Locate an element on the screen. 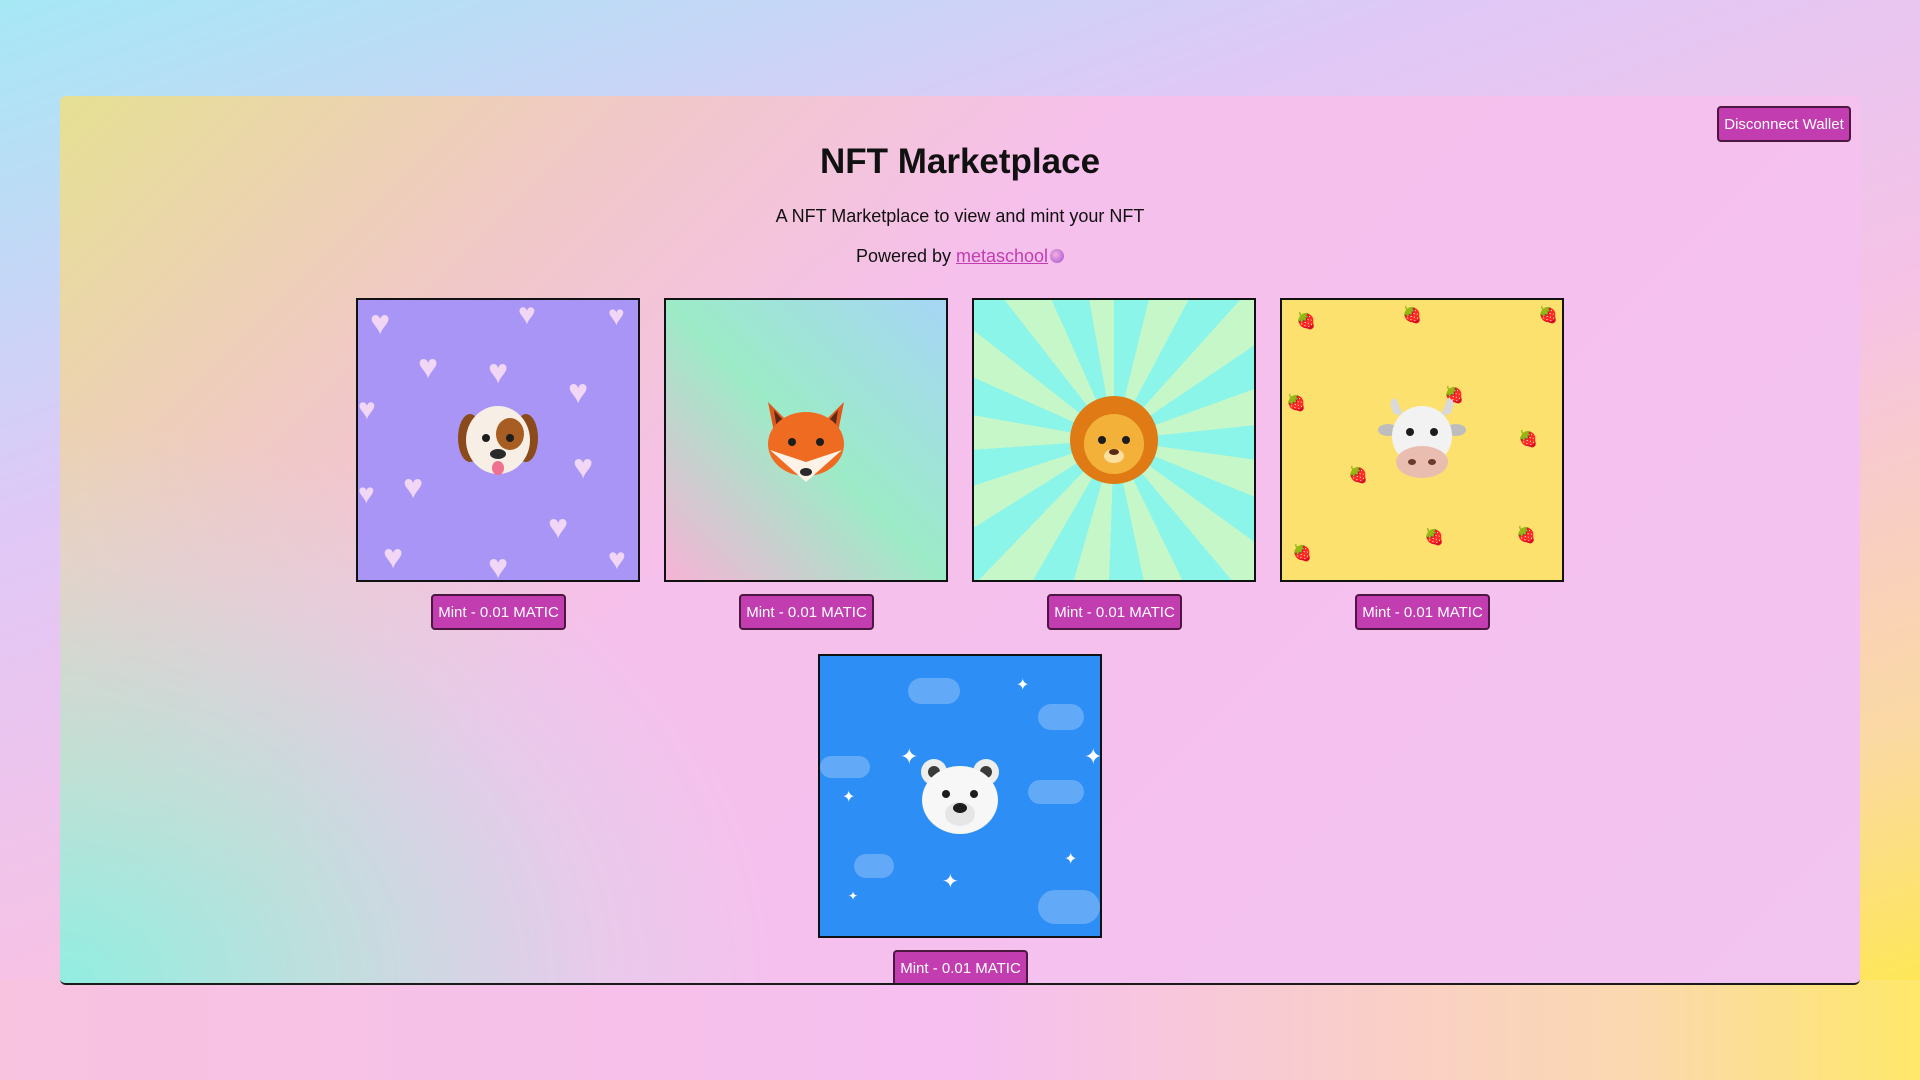 Image resolution: width=1920 pixels, height=1080 pixels. polar-bear-face-icon is located at coordinates (960, 796).